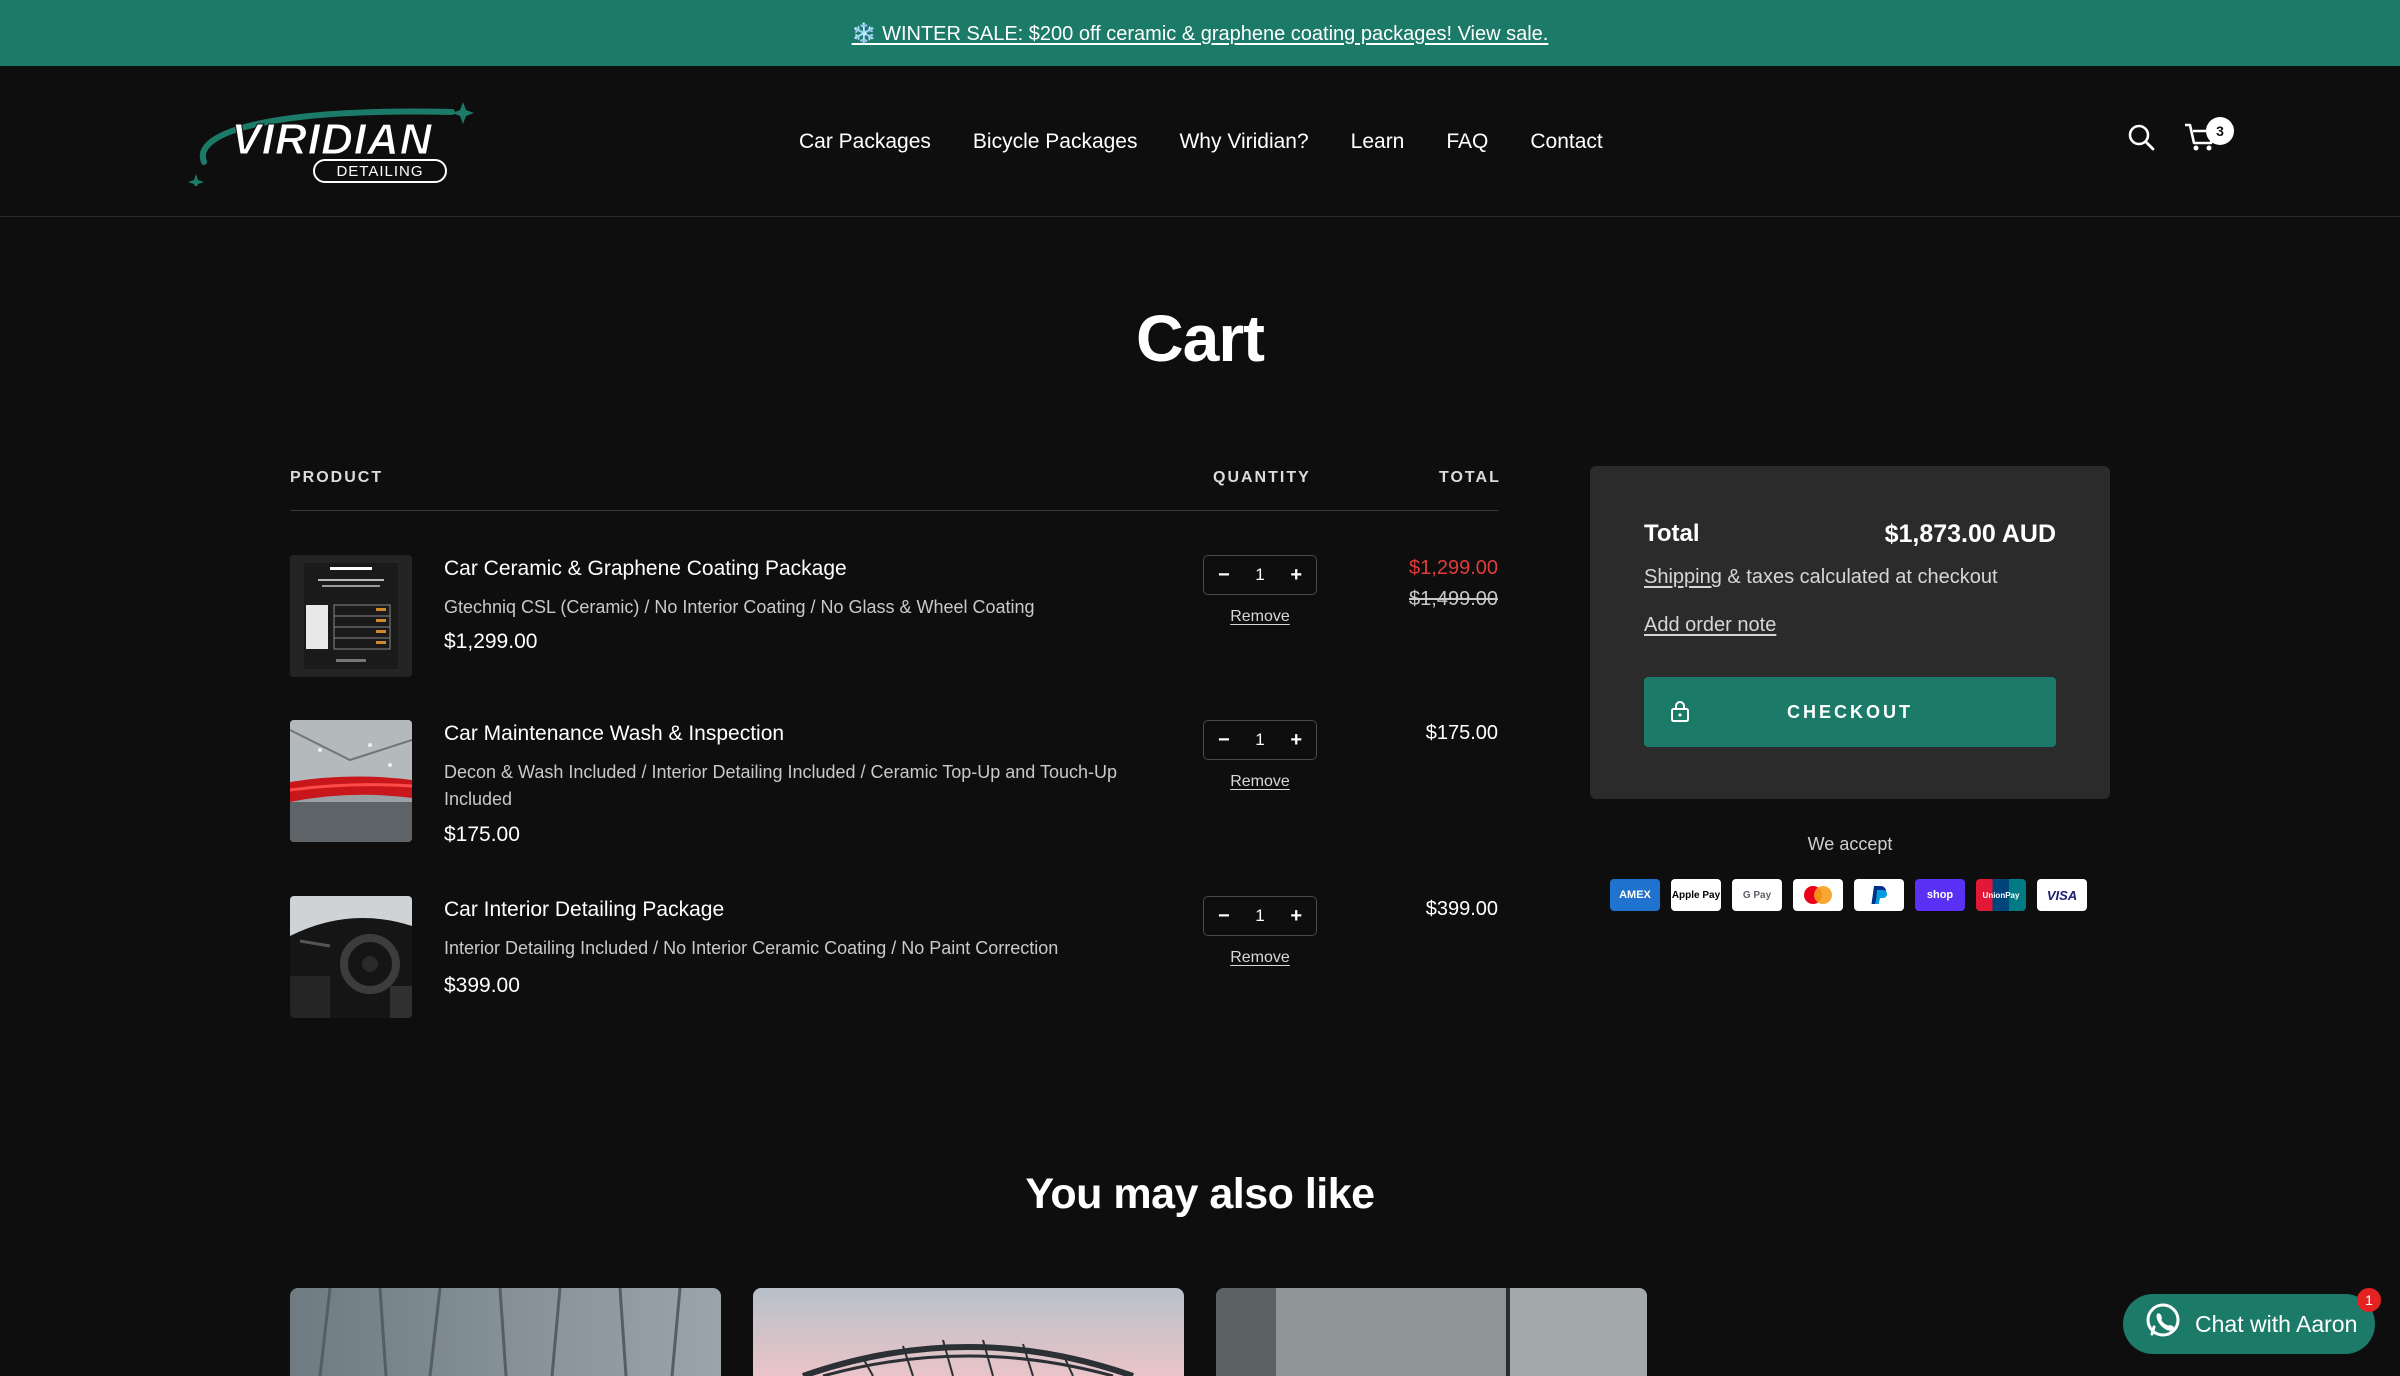 The width and height of the screenshot is (2400, 1376). Describe the element at coordinates (1378, 142) in the screenshot. I see `nav-item-learn: Learn` at that location.